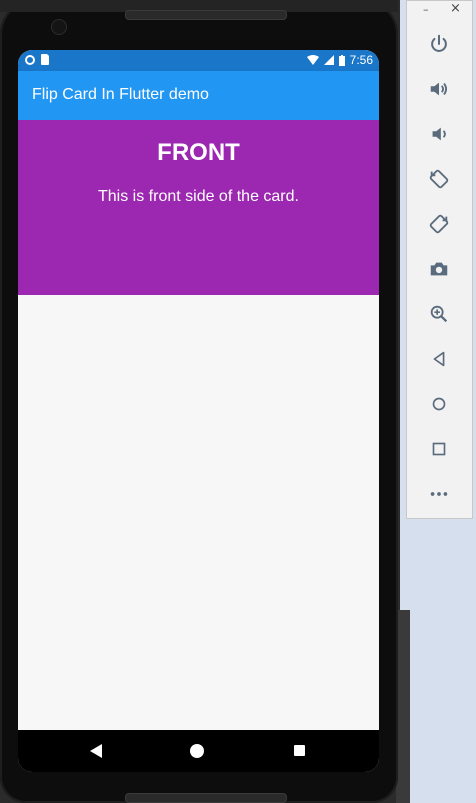  What do you see at coordinates (439, 224) in the screenshot?
I see `rotate-right-icon` at bounding box center [439, 224].